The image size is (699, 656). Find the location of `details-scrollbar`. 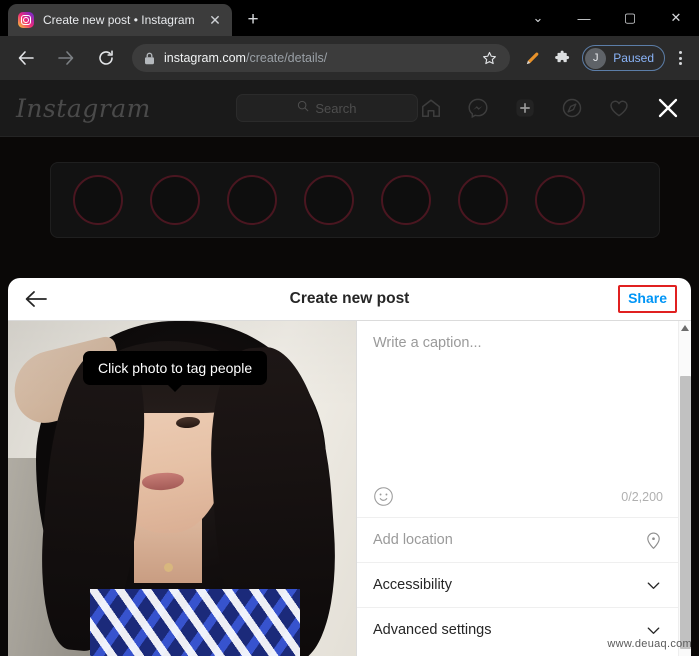

details-scrollbar is located at coordinates (684, 488).